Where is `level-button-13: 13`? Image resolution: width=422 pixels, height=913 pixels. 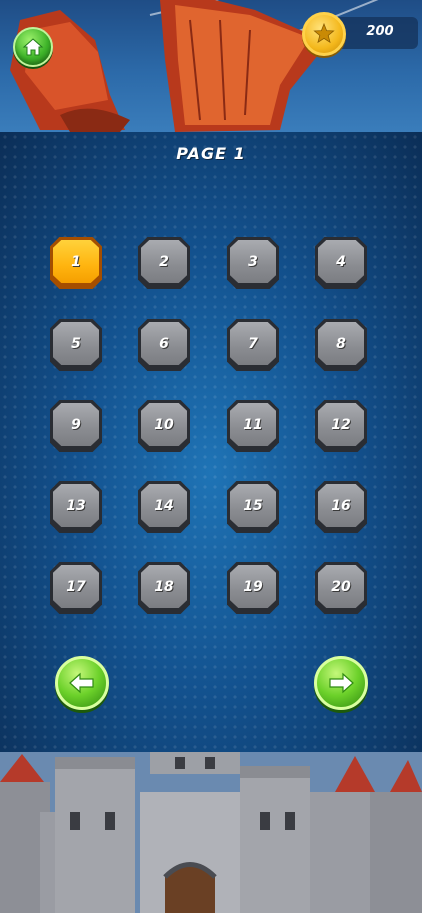
level-button-13: 13 is located at coordinates (76, 507).